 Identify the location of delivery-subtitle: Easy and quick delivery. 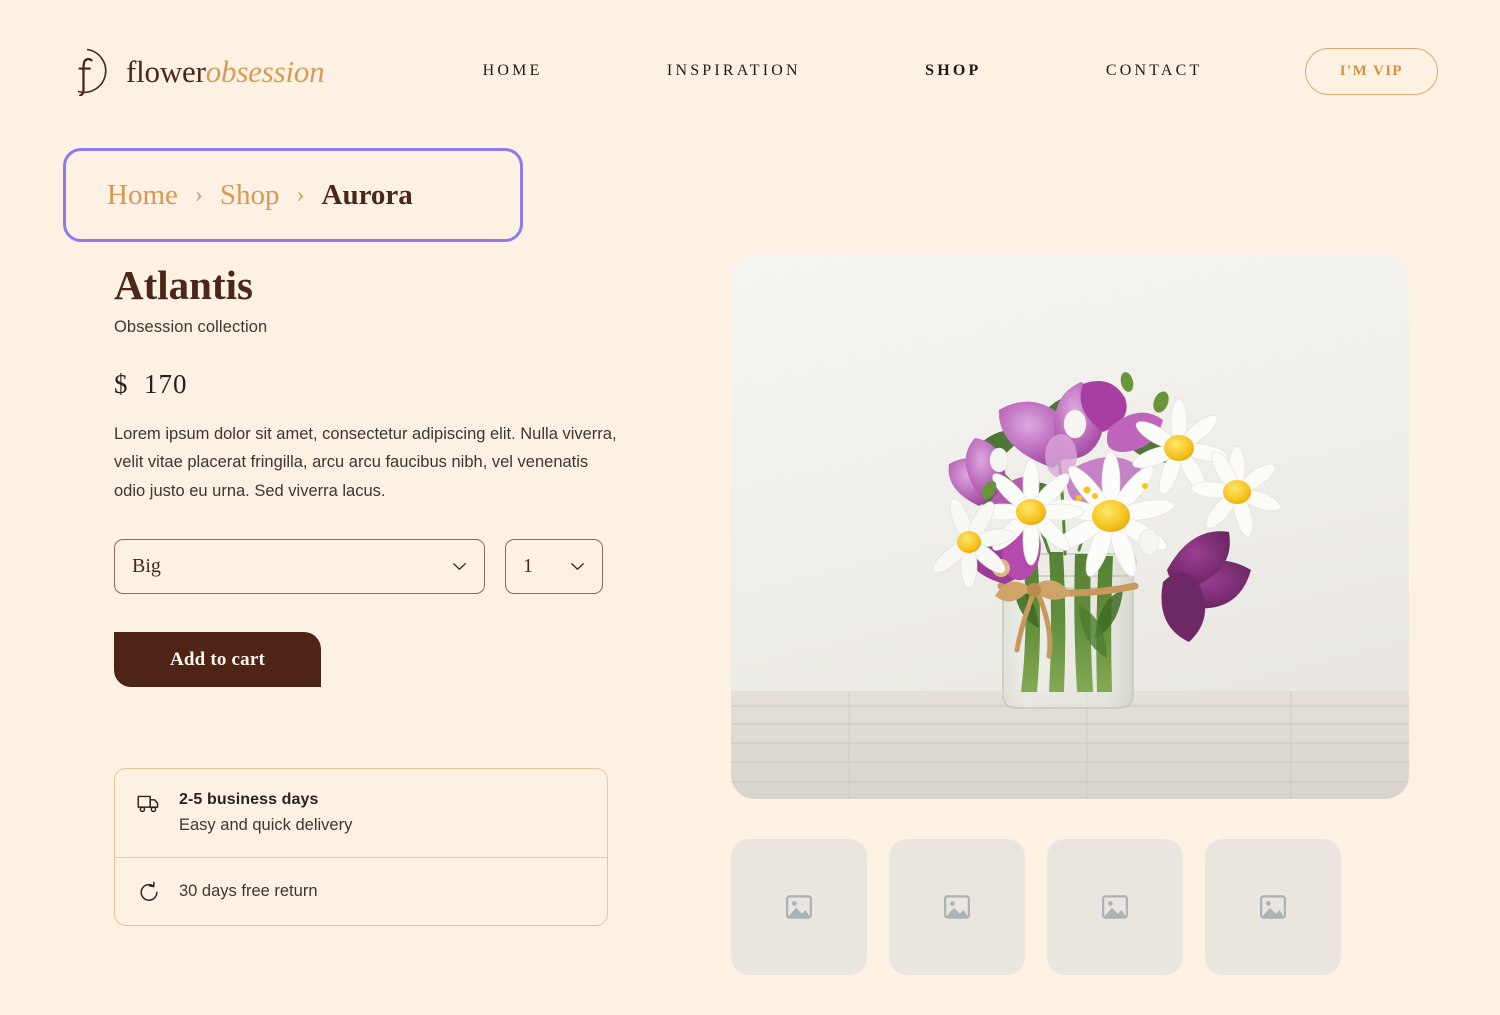
(266, 825).